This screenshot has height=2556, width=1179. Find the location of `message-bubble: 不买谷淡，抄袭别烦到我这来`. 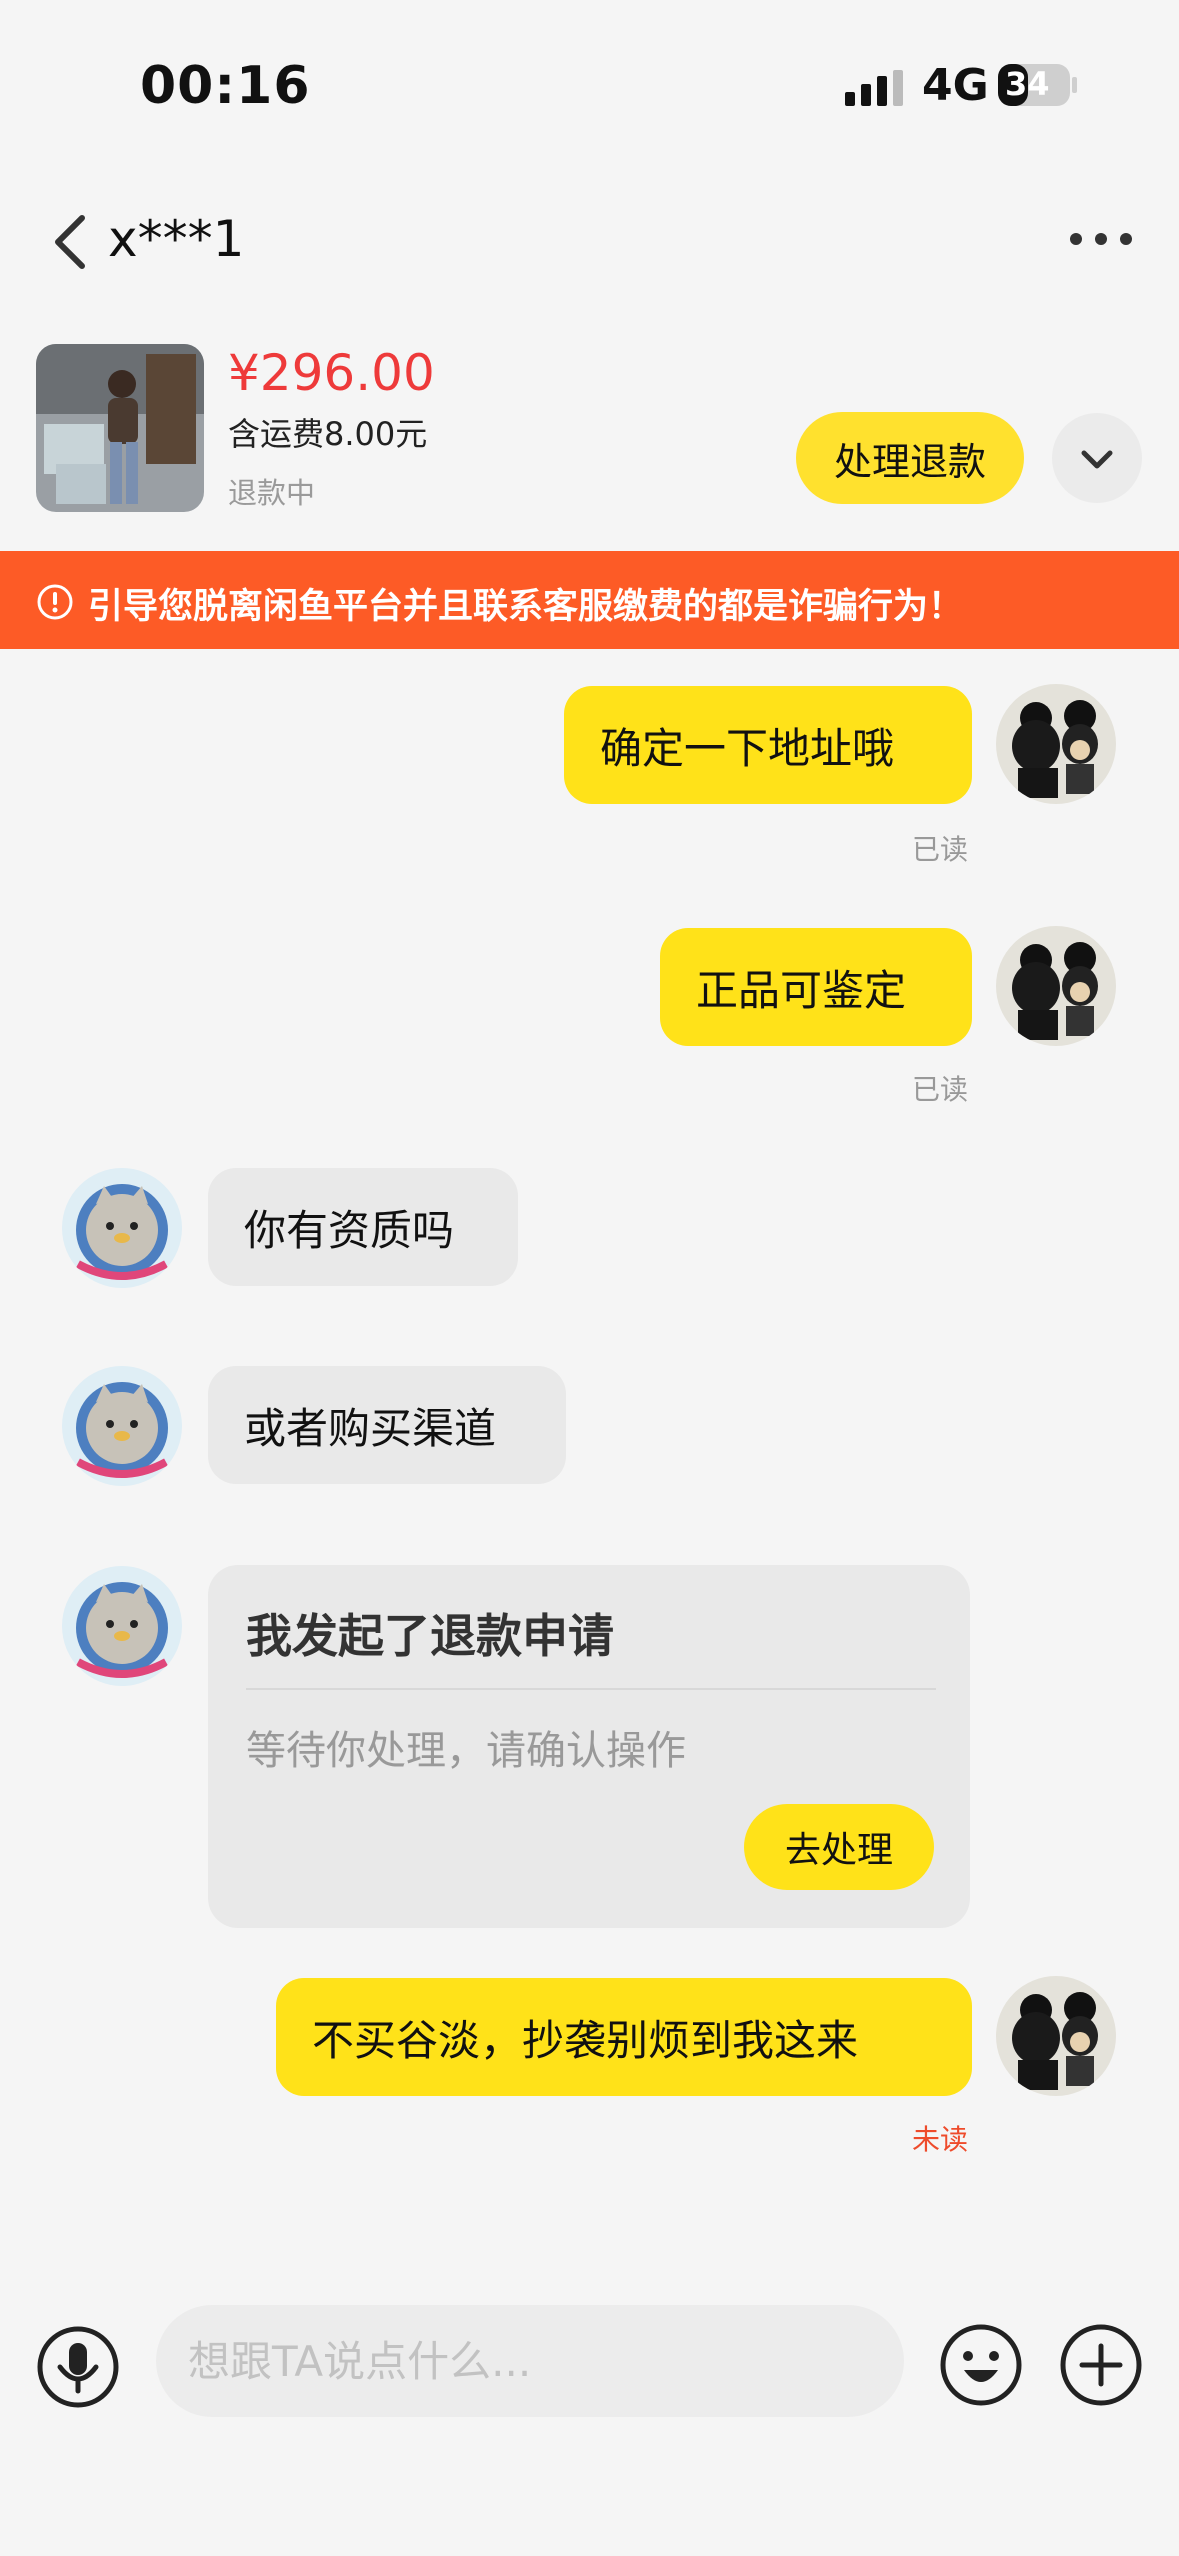

message-bubble: 不买谷淡，抄袭别烦到我这来 is located at coordinates (624, 2037).